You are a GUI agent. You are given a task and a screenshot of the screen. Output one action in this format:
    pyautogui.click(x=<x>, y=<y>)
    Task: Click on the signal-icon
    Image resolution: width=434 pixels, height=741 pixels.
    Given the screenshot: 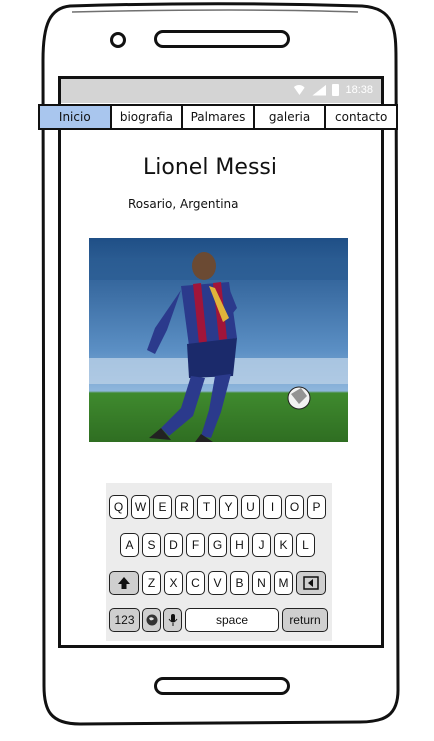 What is the action you would take?
    pyautogui.click(x=319, y=90)
    